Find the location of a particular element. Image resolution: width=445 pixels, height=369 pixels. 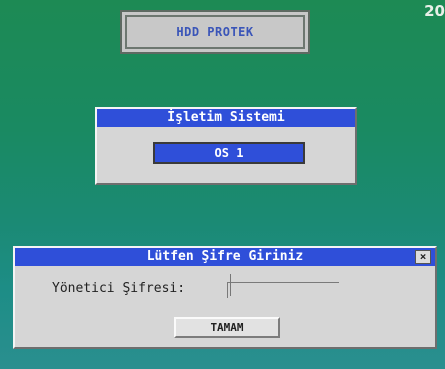

os-selector: OS 1 is located at coordinates (229, 153).